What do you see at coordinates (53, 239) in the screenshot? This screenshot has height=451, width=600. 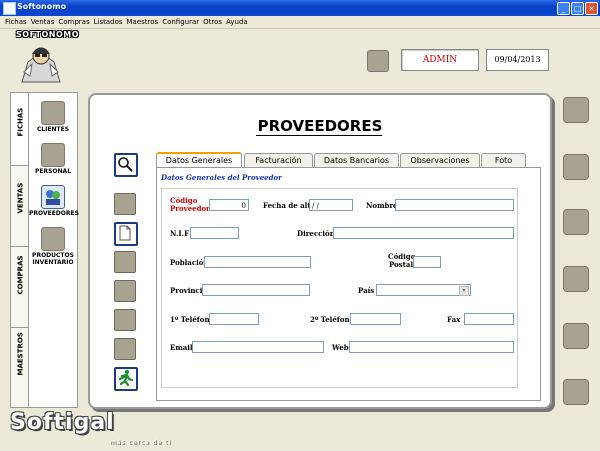 I see `productos-icon` at bounding box center [53, 239].